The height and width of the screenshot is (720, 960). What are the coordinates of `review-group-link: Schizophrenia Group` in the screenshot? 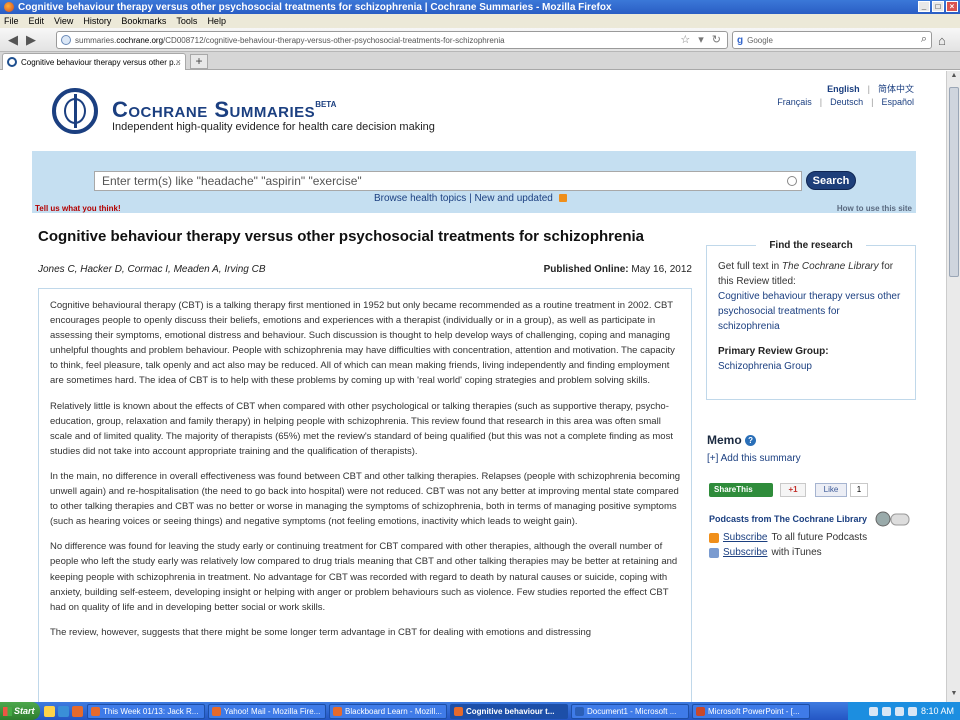 It's located at (811, 366).